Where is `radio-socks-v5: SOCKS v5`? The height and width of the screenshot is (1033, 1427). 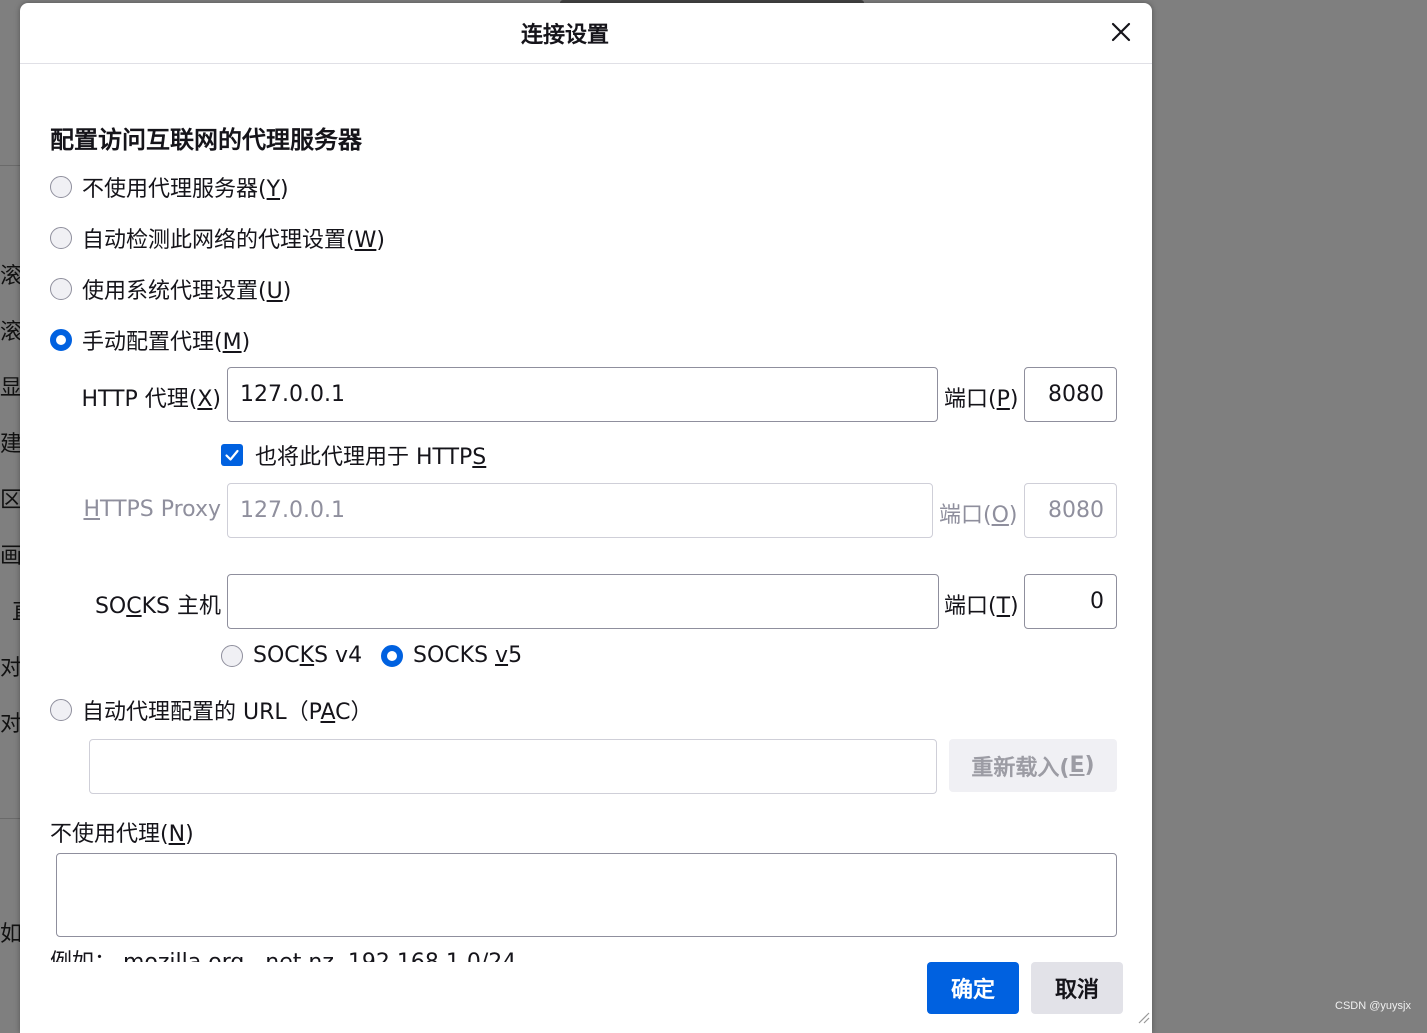
radio-socks-v5: SOCKS v5 is located at coordinates (451, 655).